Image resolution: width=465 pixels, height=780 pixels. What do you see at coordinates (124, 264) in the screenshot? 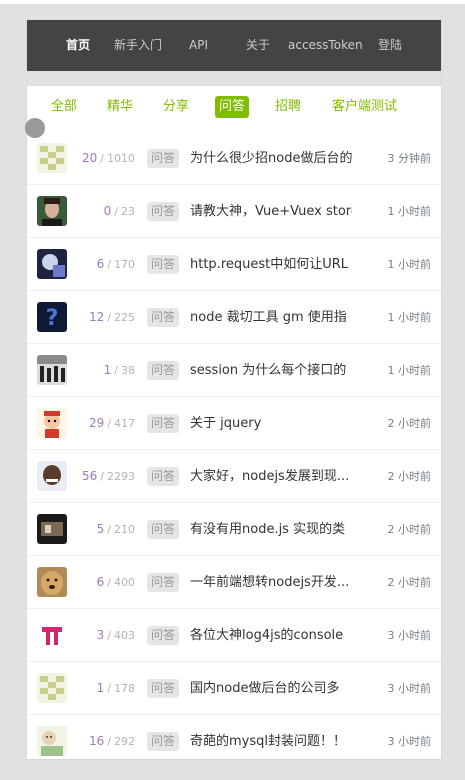
I see `visit-count: 170` at bounding box center [124, 264].